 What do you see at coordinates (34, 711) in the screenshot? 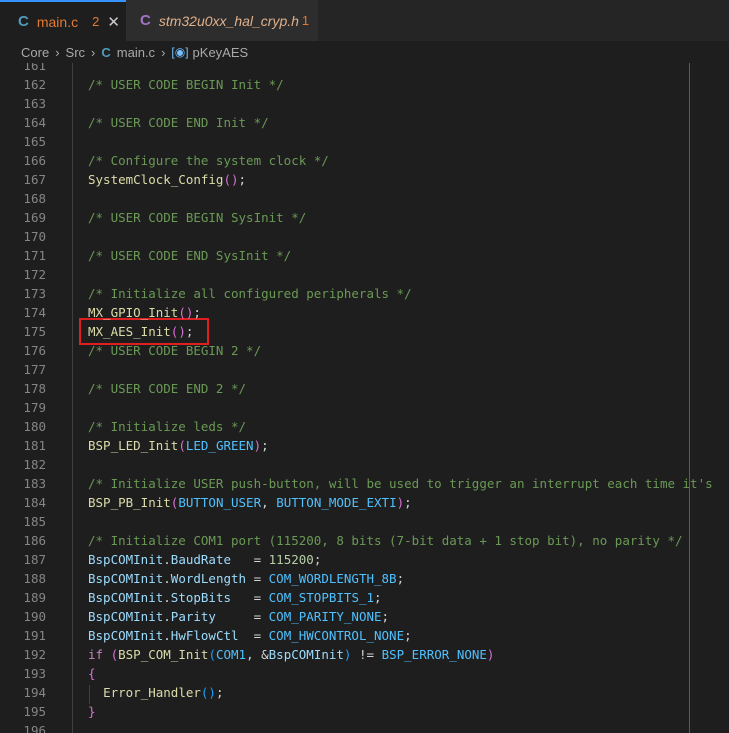
I see `line-number: 195` at bounding box center [34, 711].